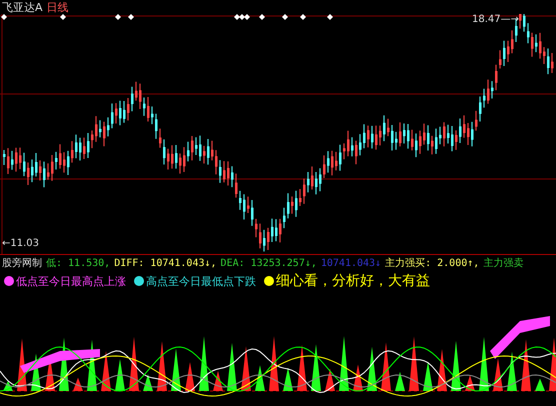 This screenshot has width=556, height=406. I want to click on indicator-value: 主力强卖, so click(503, 263).